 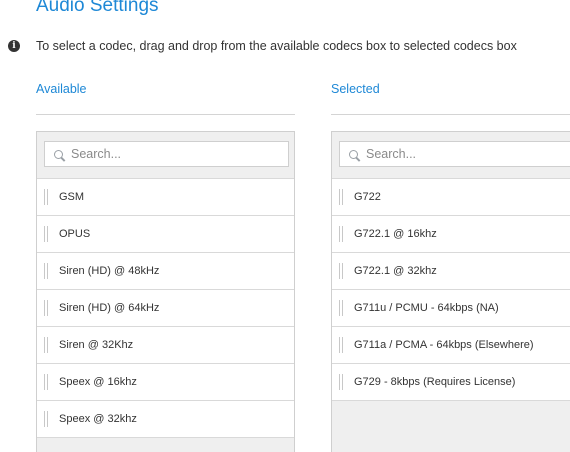 What do you see at coordinates (395, 234) in the screenshot?
I see `codec-label: G722.1 @ 16khz` at bounding box center [395, 234].